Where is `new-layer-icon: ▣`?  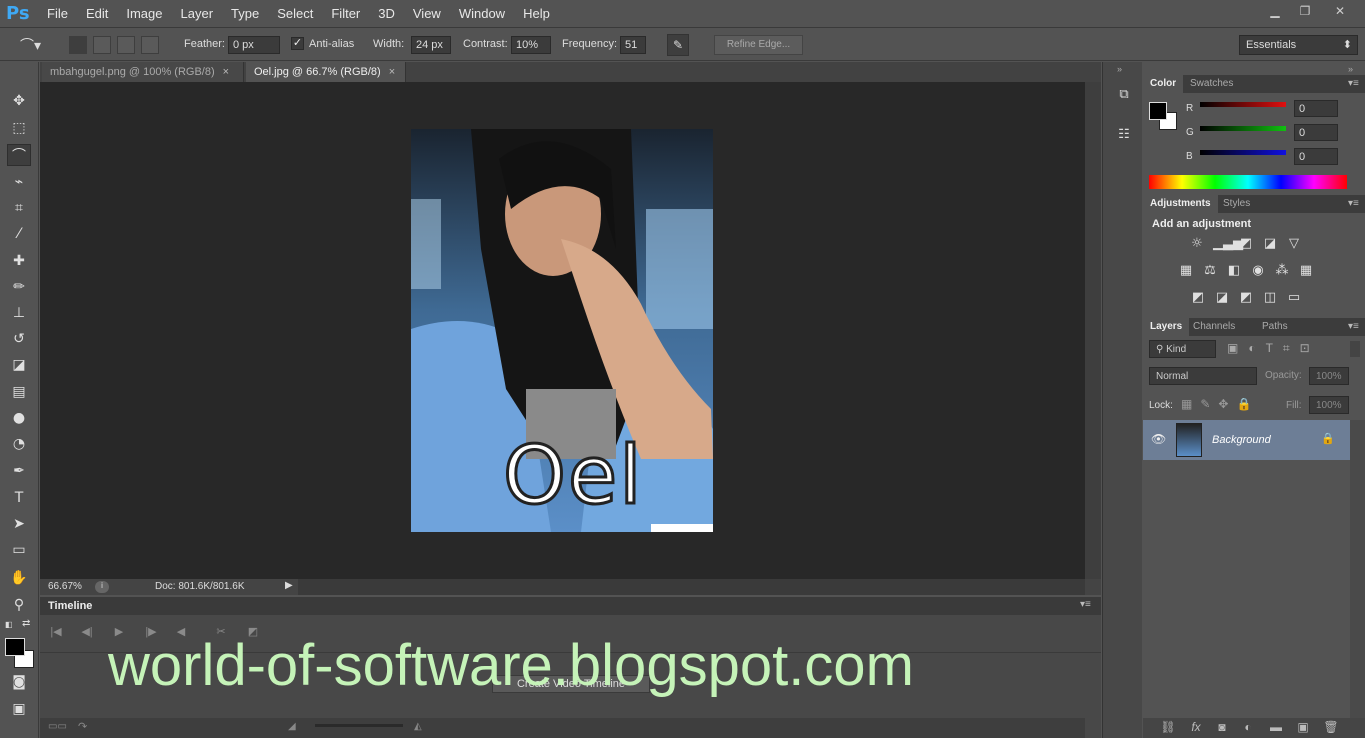 new-layer-icon: ▣ is located at coordinates (1303, 728).